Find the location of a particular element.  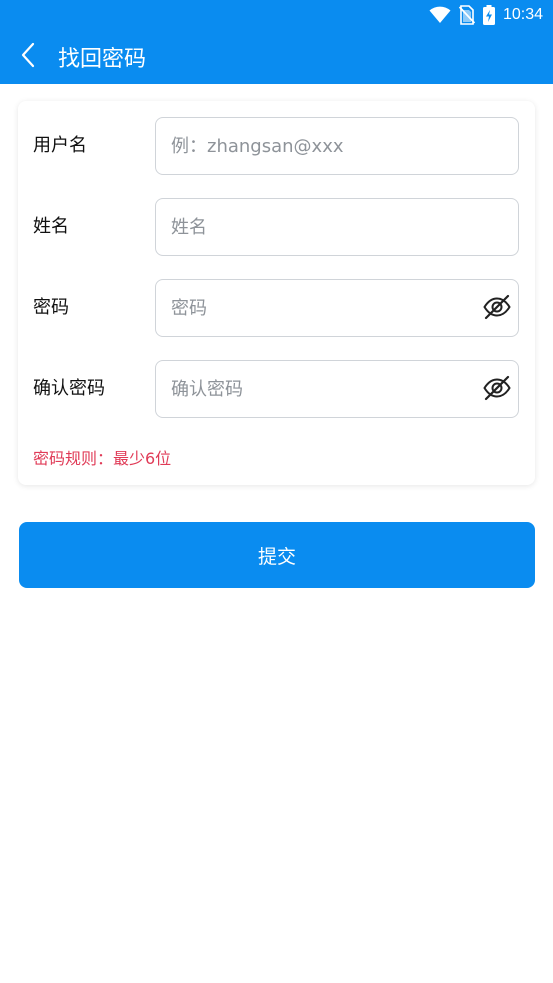

confirm-password-input is located at coordinates (337, 389).